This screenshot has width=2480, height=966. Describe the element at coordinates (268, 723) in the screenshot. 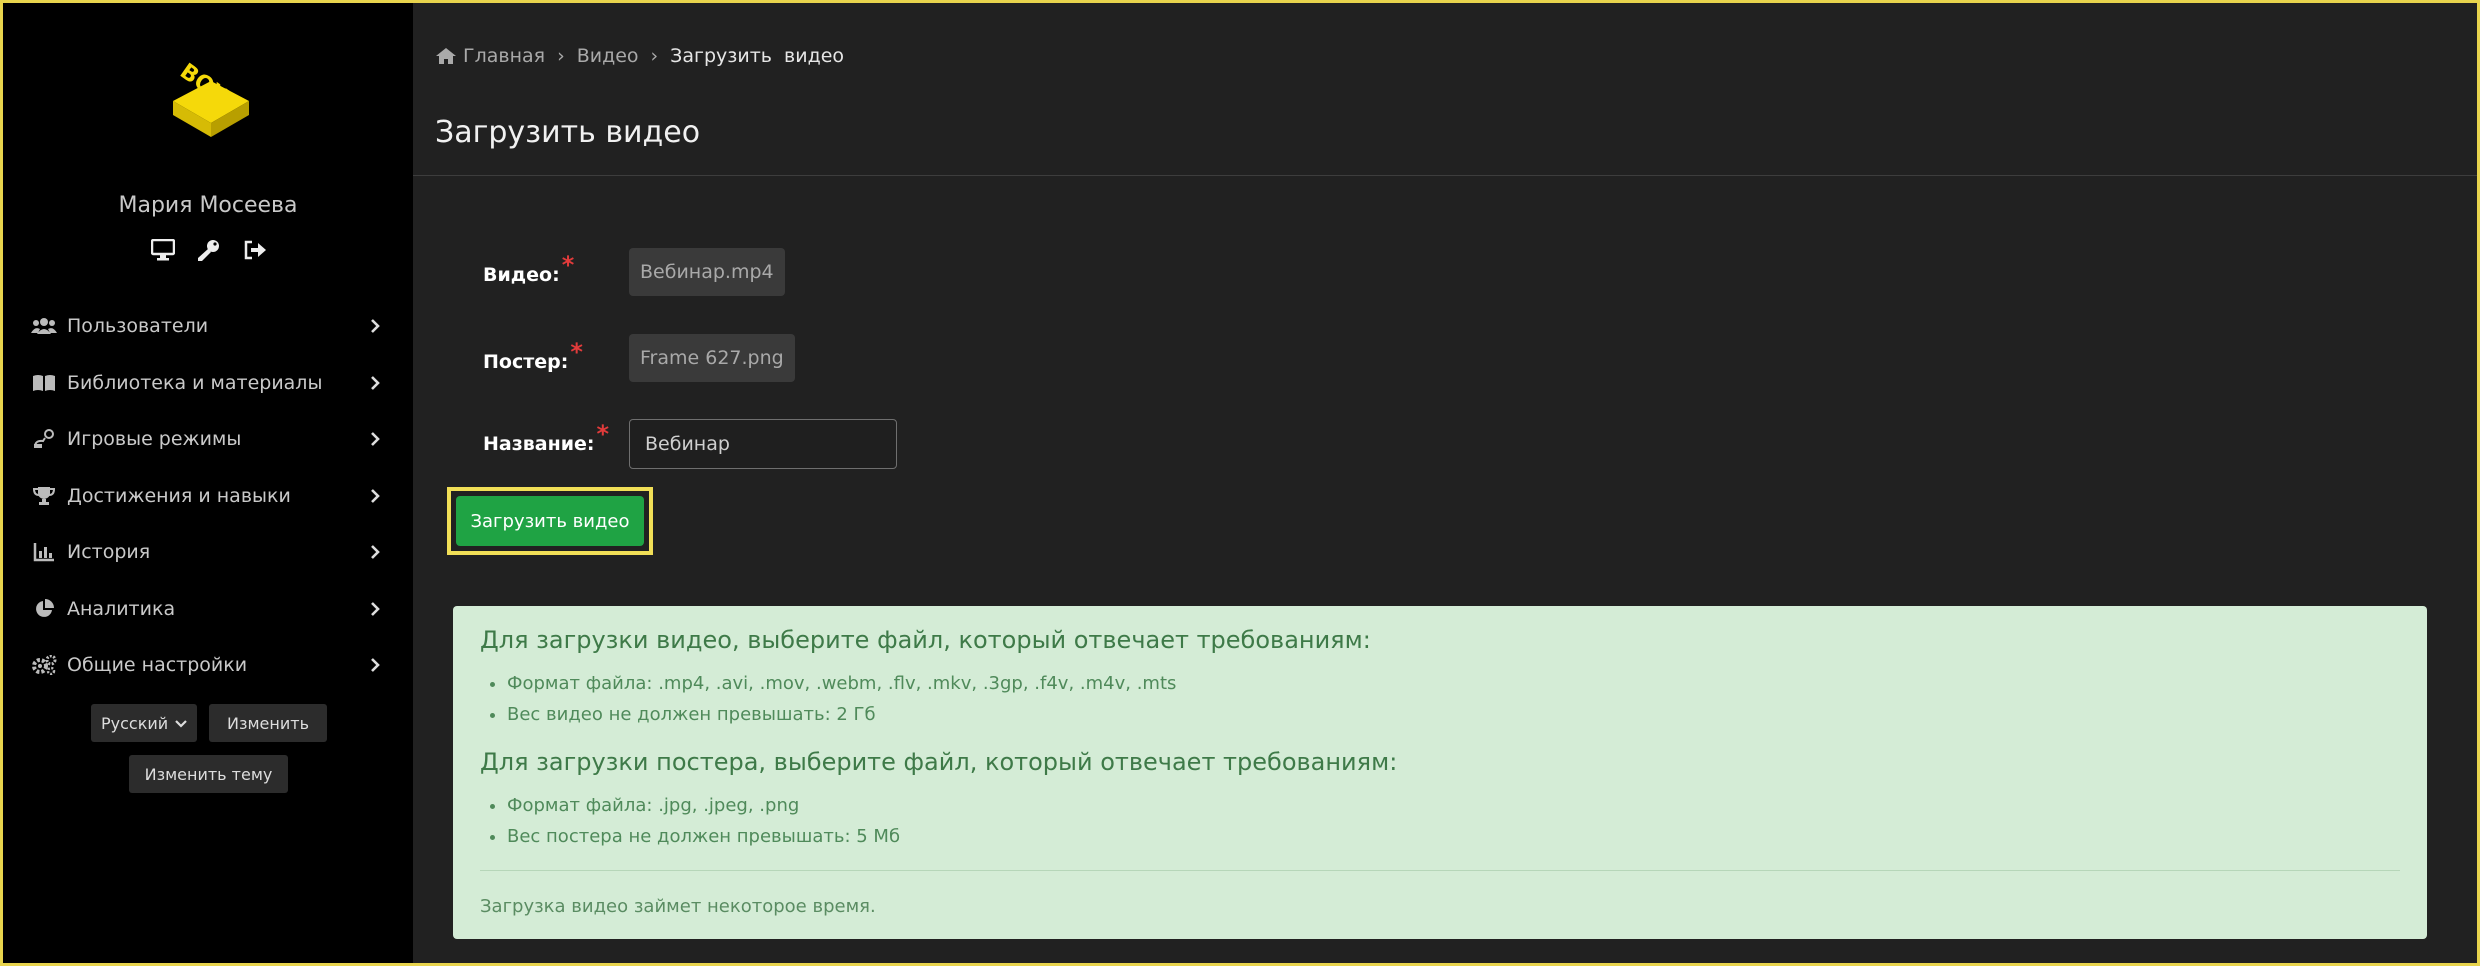

I see `change-language-button: Изменить` at that location.